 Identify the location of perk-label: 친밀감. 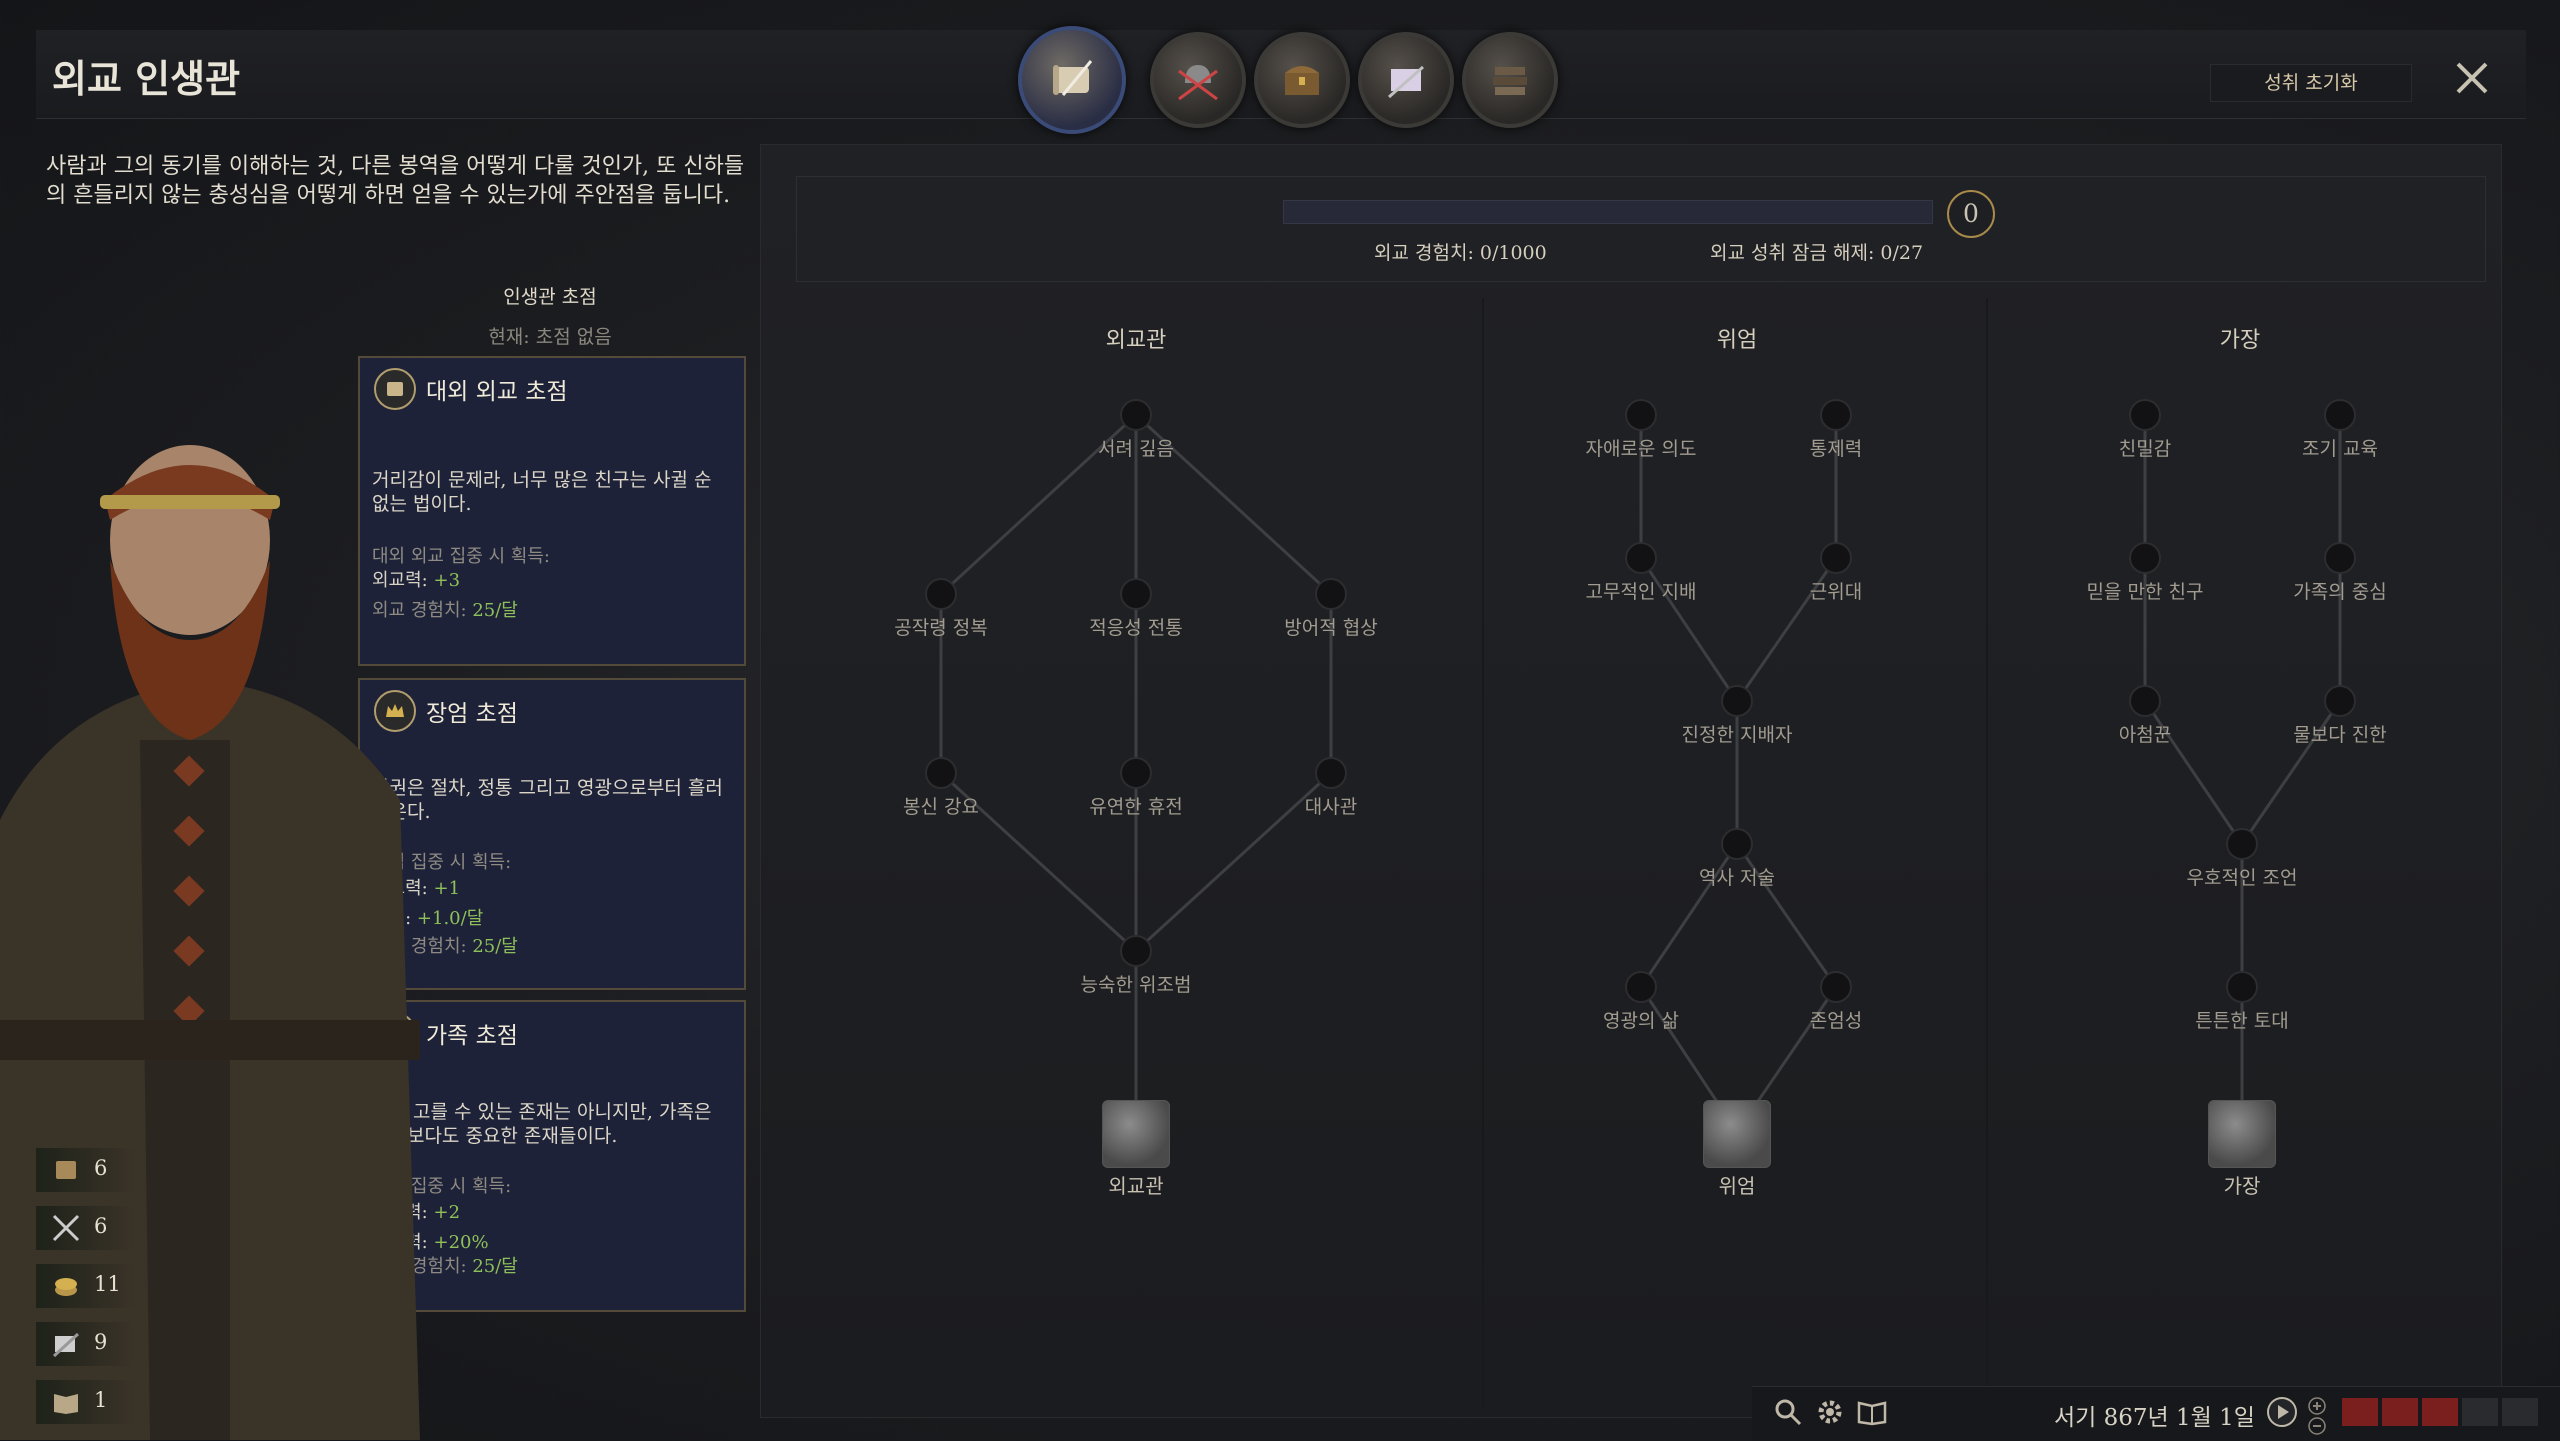
(2145, 449).